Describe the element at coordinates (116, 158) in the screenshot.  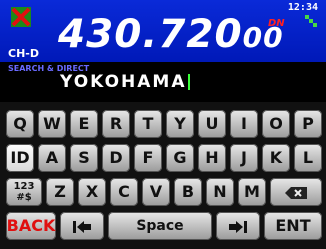
I see `key-d: D` at that location.